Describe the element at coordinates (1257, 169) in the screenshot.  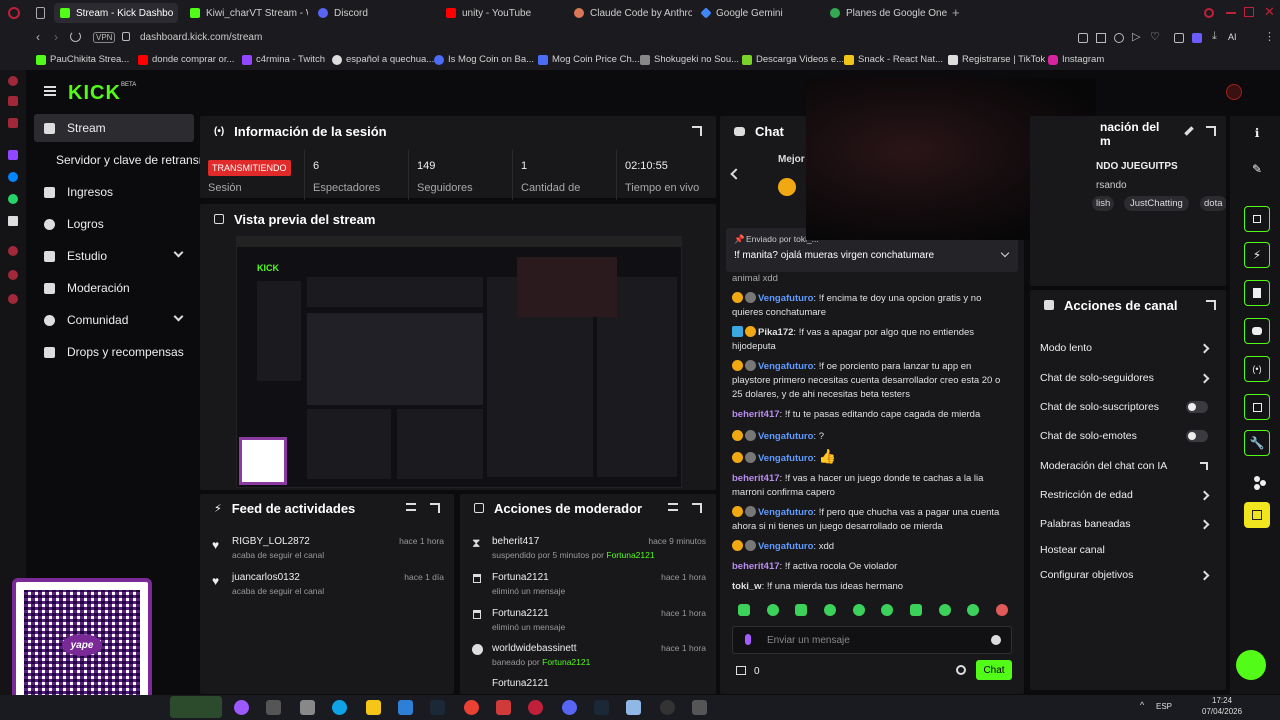
I see `pencil-icon: ✎` at that location.